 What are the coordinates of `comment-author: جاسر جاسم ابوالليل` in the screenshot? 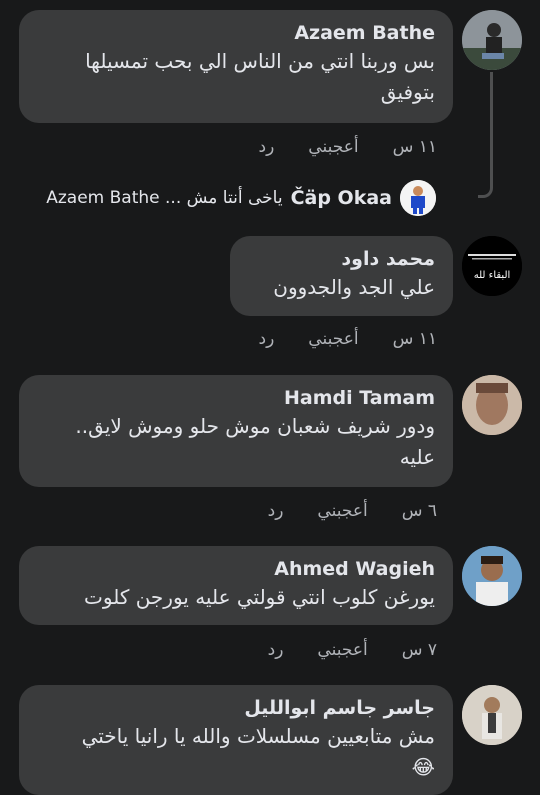 It's located at (236, 708).